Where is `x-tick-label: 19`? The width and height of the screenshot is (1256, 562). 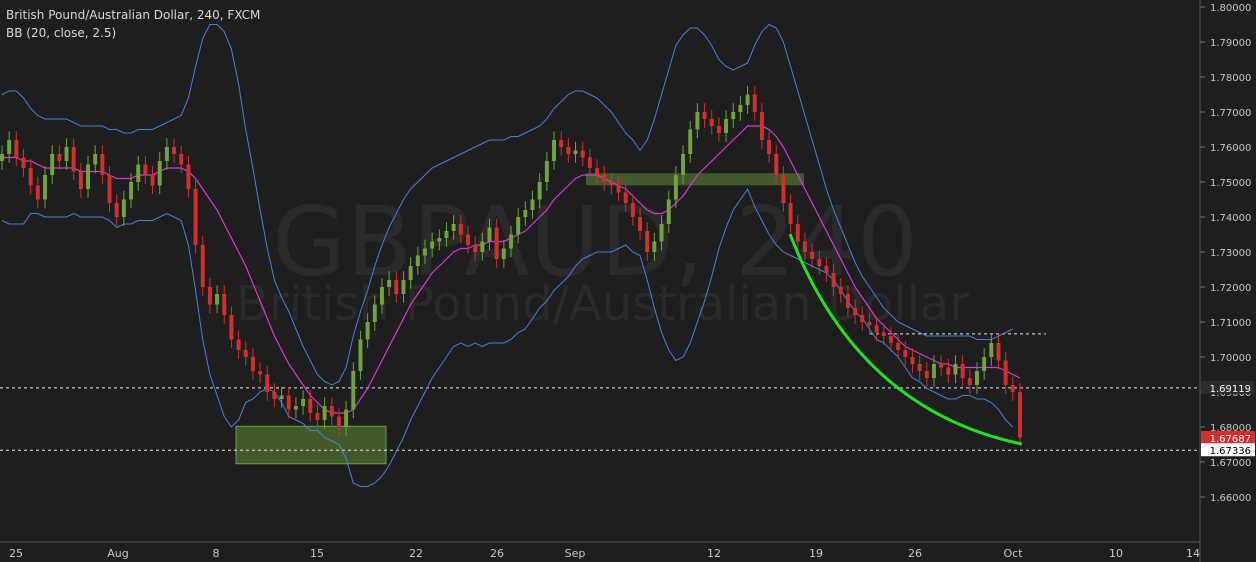
x-tick-label: 19 is located at coordinates (816, 553).